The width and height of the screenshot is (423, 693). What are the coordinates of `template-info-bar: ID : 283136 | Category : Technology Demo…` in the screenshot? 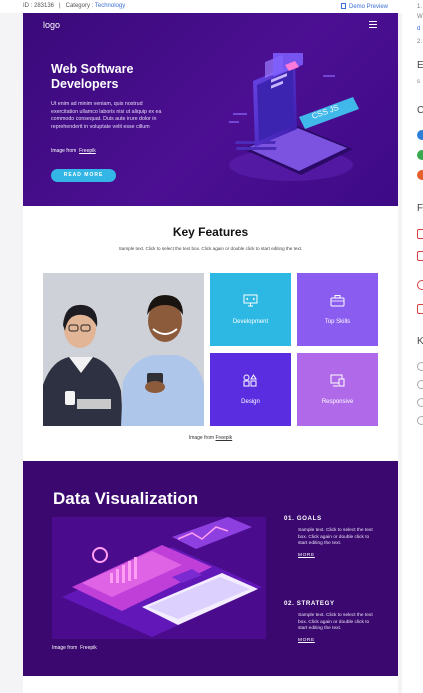 It's located at (211, 6).